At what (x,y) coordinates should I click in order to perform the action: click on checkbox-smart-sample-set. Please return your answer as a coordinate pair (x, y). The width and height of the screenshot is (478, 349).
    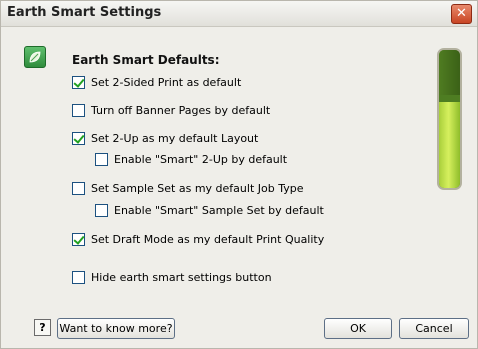
    Looking at the image, I should click on (101, 210).